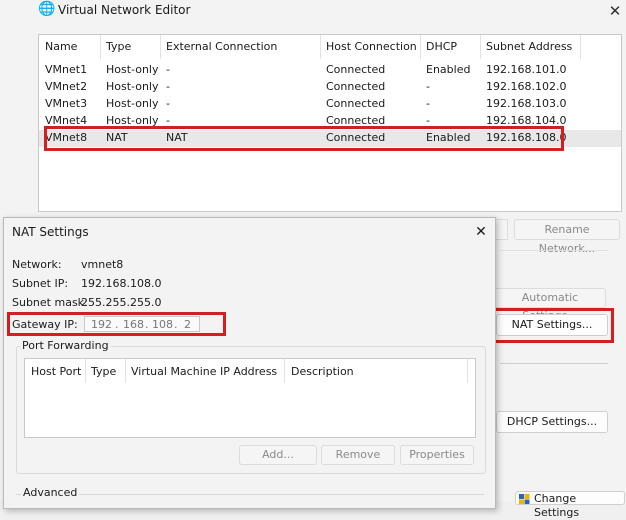 The width and height of the screenshot is (626, 520). I want to click on properties-button: Properties, so click(437, 455).